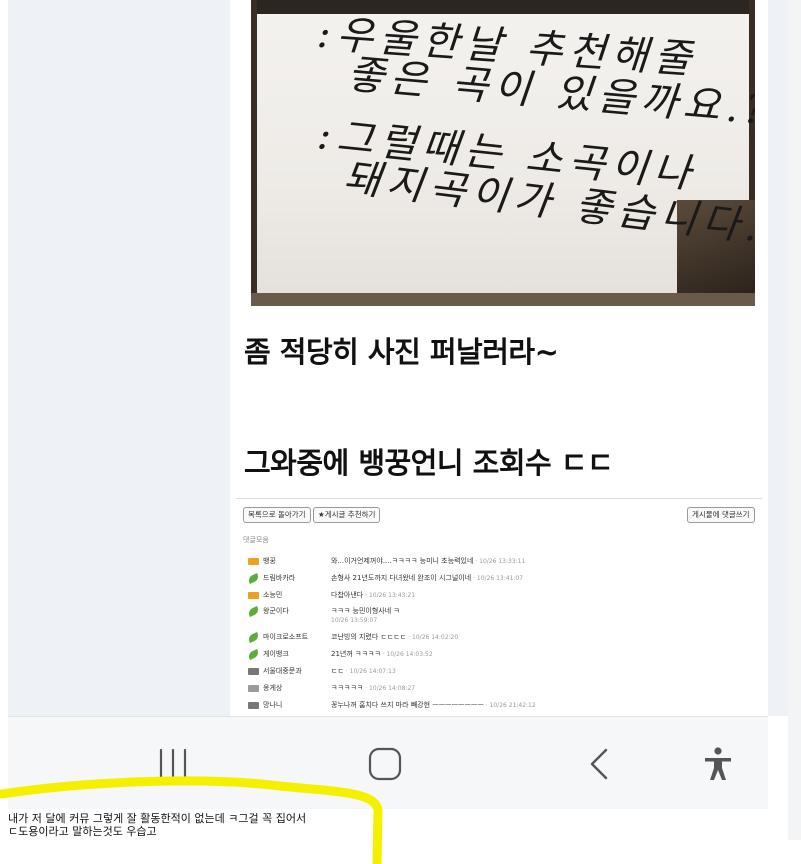 The height and width of the screenshot is (864, 801). Describe the element at coordinates (512, 705) in the screenshot. I see `comment-timestamp: 10/26 21:42:12` at that location.